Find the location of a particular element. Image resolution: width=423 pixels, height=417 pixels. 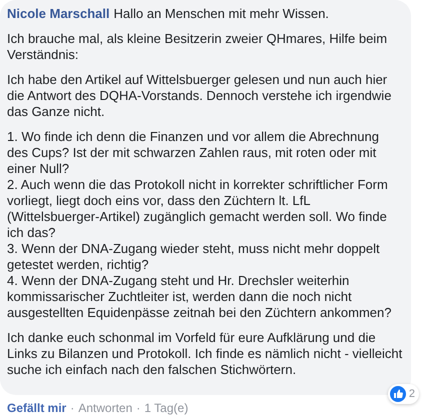

comment-text: 3. Wenn der DNA-Zugang wieder steht, muss nicht mehr doppelt getestet werden, richtig? is located at coordinates (194, 257).